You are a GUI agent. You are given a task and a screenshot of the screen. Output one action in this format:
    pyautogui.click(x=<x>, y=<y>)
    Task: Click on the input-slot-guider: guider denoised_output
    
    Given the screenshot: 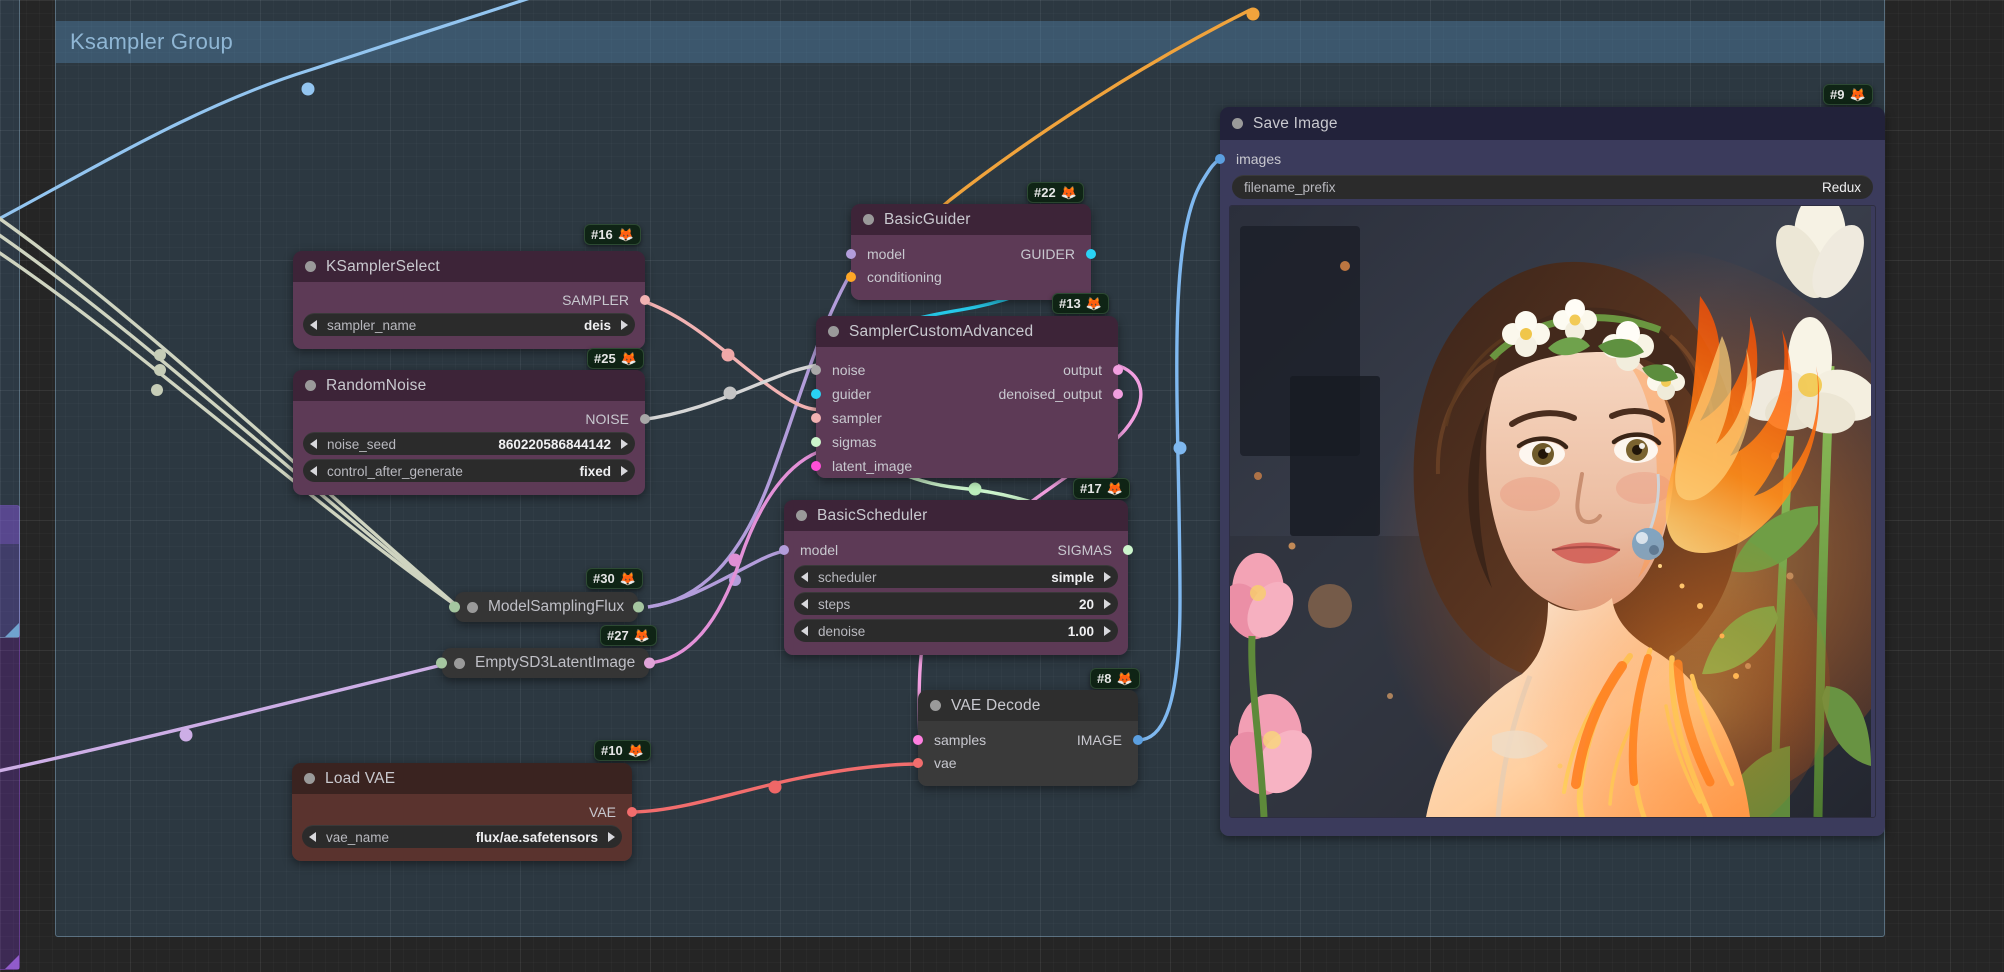 What is the action you would take?
    pyautogui.click(x=967, y=393)
    